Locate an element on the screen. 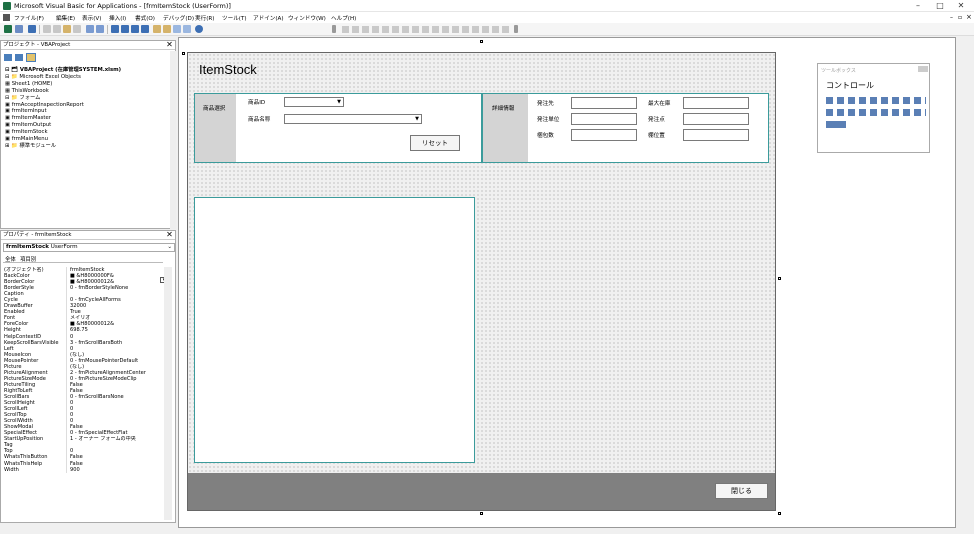 The height and width of the screenshot is (534, 974). excel-view-icon is located at coordinates (8, 29).